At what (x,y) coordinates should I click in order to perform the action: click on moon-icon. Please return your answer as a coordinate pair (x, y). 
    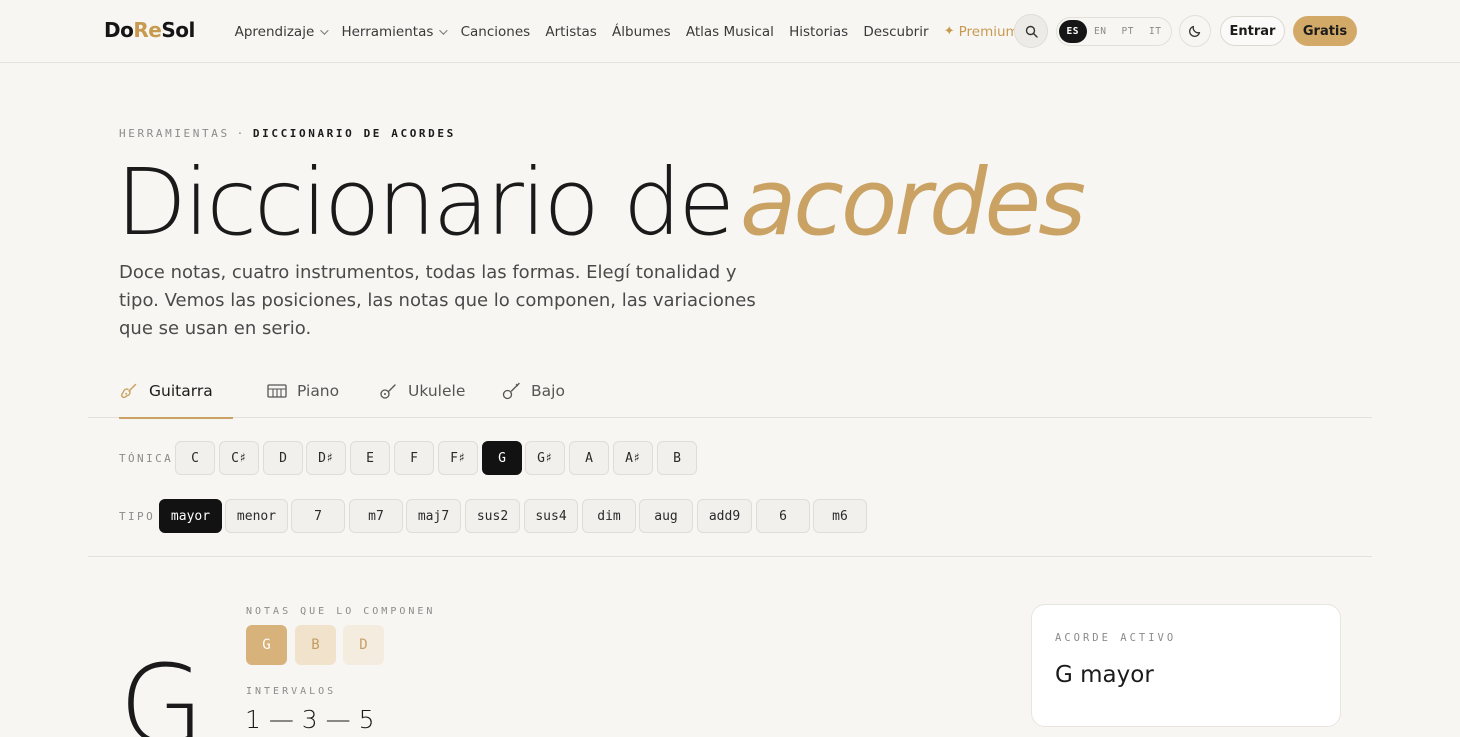
    Looking at the image, I should click on (1195, 31).